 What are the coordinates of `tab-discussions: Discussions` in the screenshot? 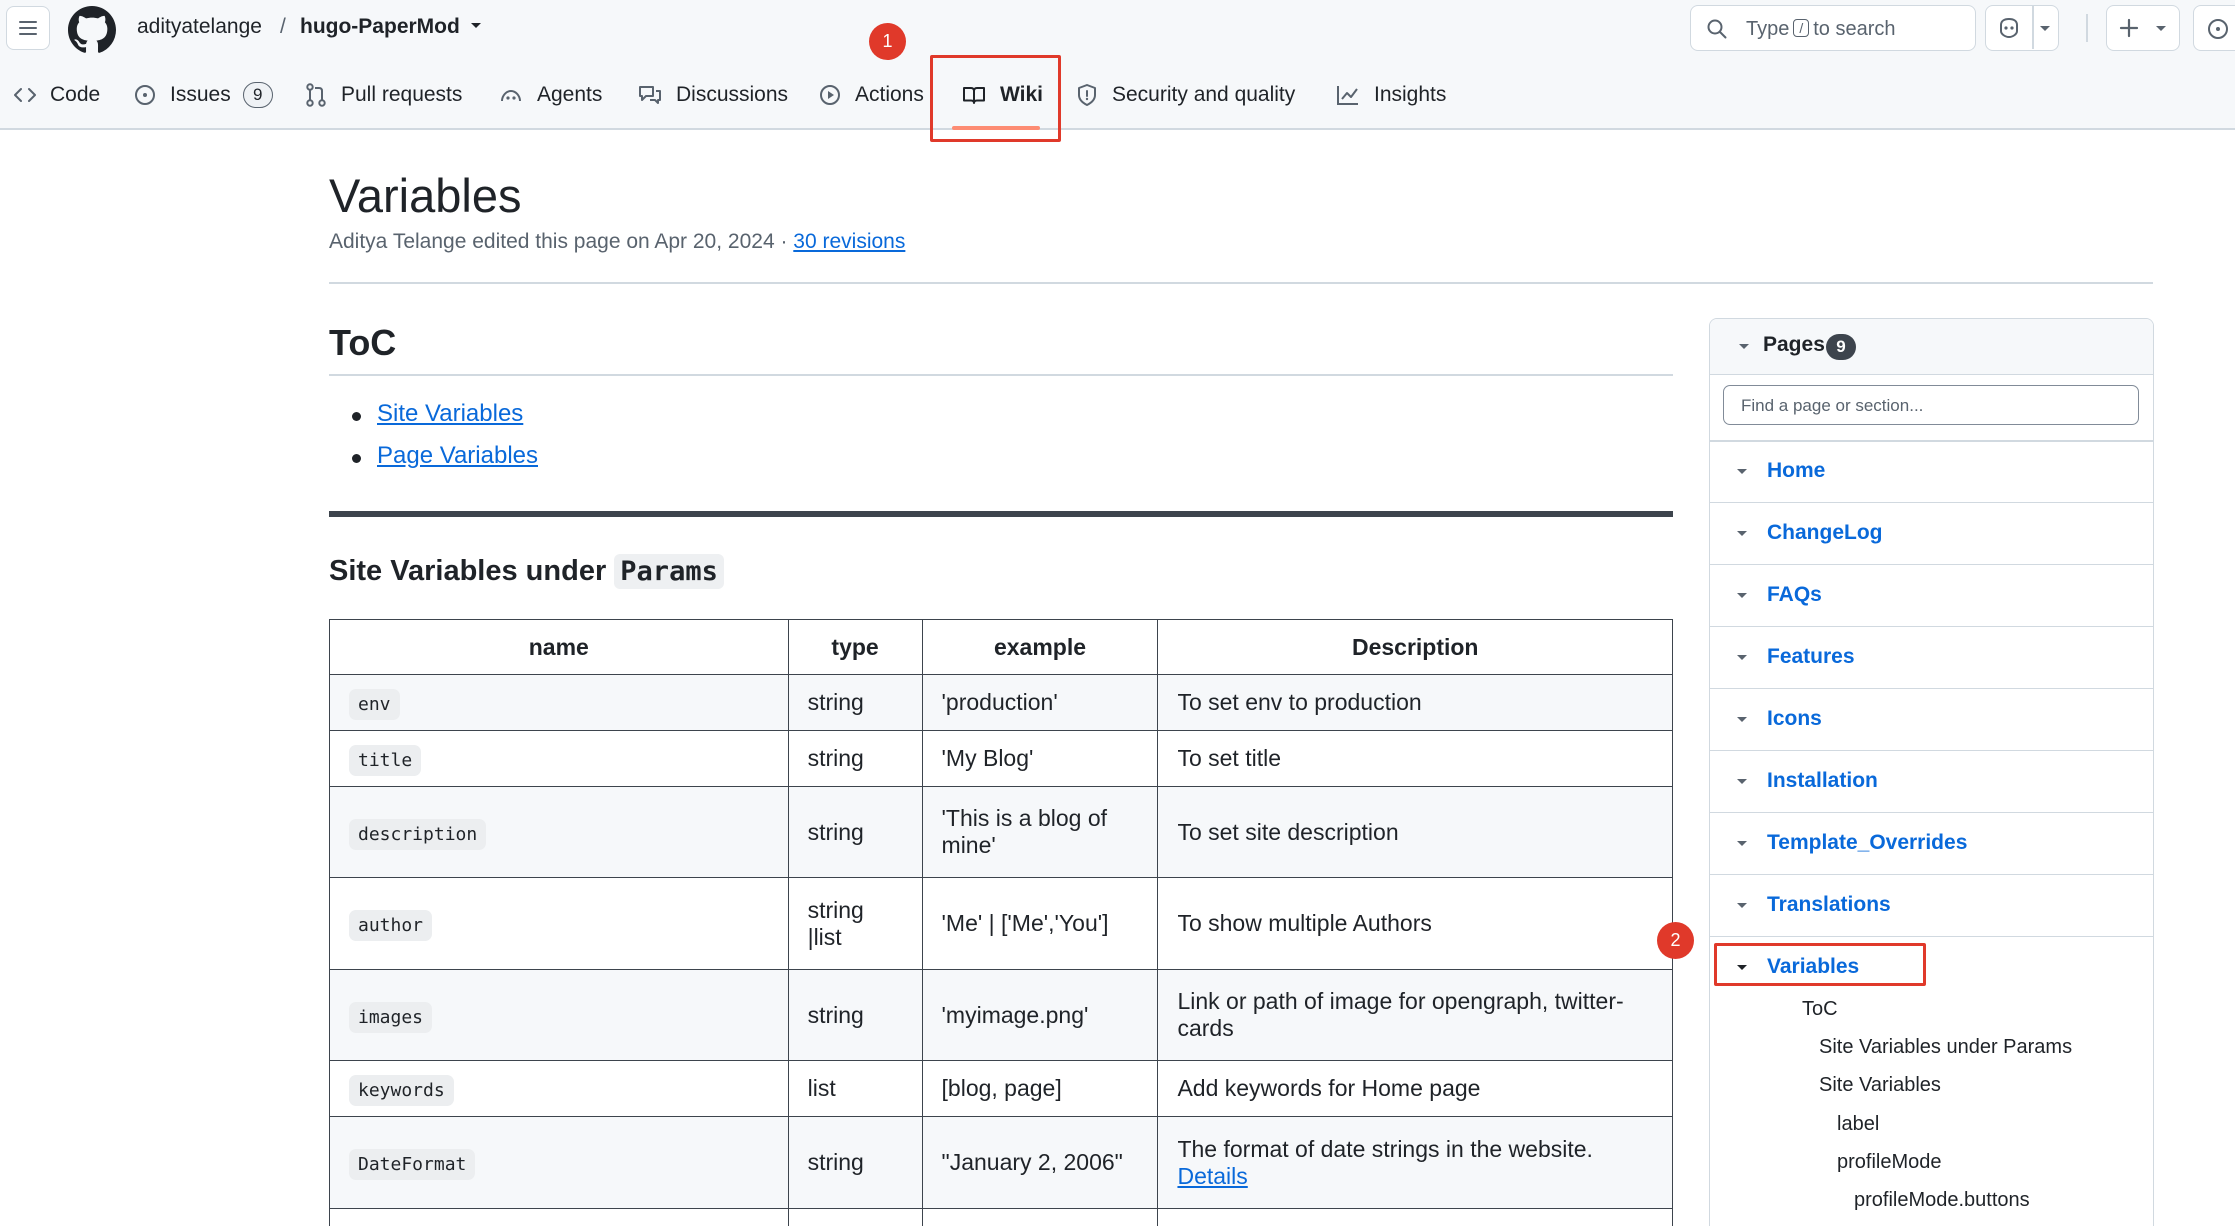 It's located at (713, 95).